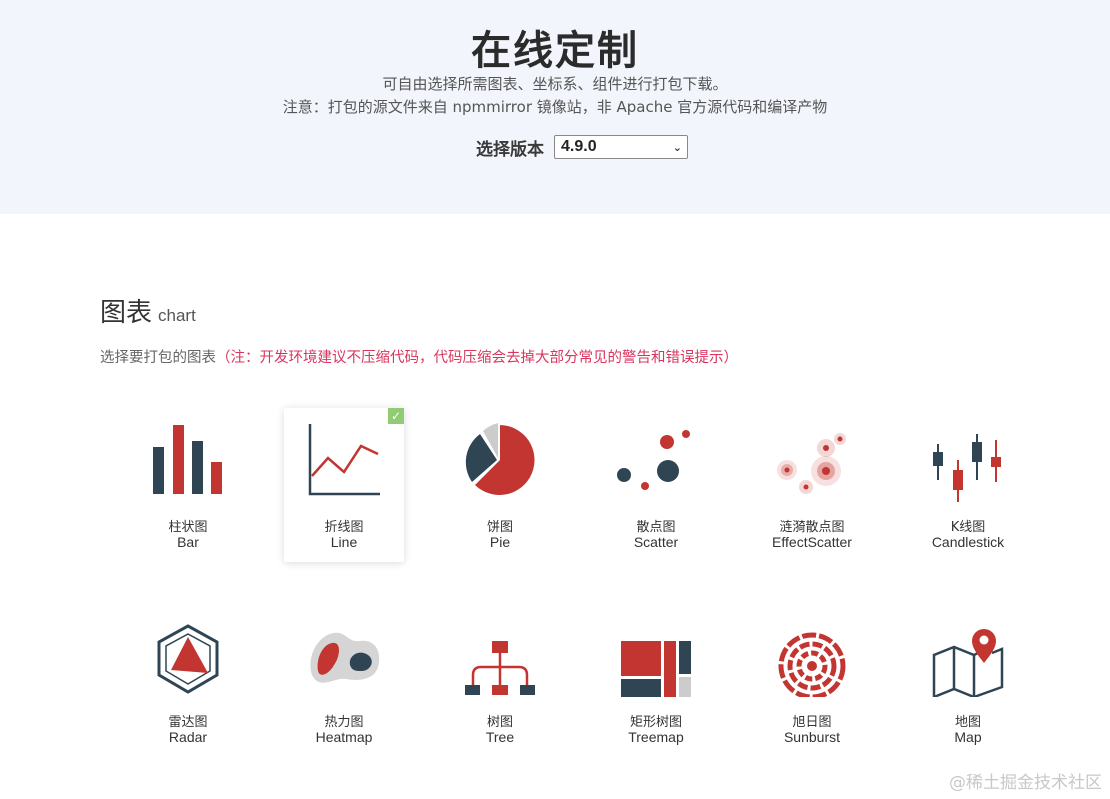  What do you see at coordinates (812, 664) in the screenshot?
I see `sunburst-icon` at bounding box center [812, 664].